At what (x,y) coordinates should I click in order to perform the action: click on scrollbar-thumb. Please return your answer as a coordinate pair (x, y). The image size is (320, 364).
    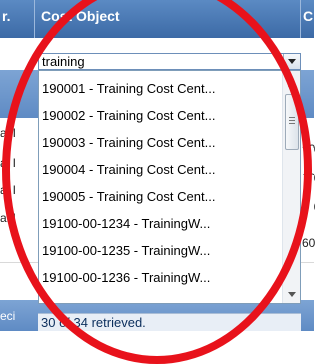
    Looking at the image, I should click on (292, 122).